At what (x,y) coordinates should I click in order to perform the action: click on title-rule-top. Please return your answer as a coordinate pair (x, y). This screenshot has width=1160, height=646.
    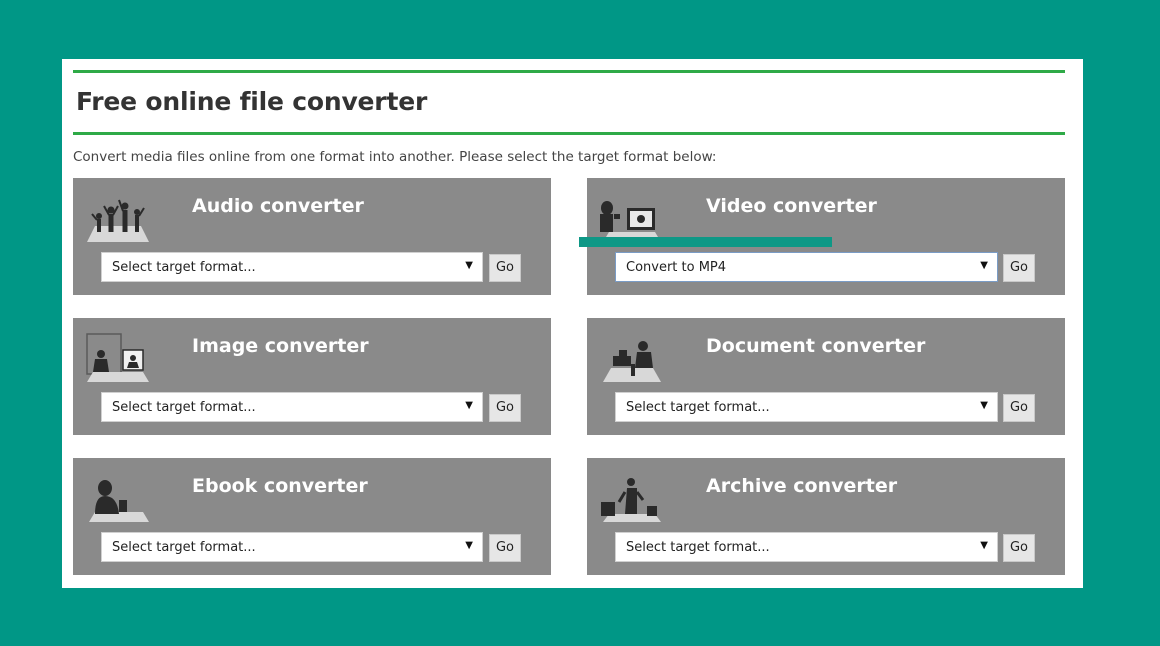
    Looking at the image, I should click on (569, 71).